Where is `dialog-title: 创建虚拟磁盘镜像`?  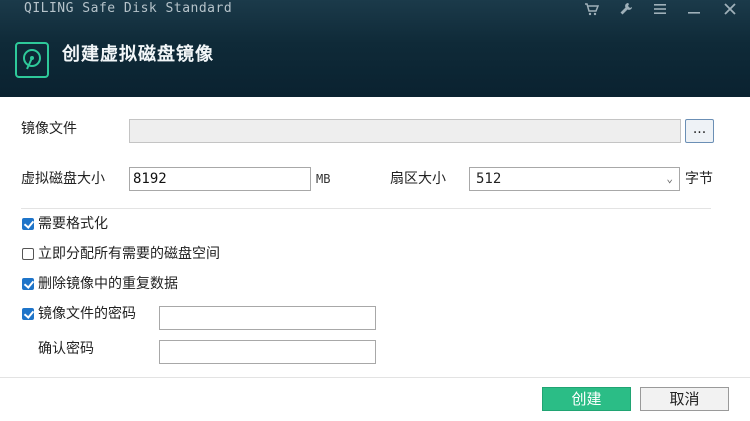 dialog-title: 创建虚拟磁盘镜像 is located at coordinates (138, 54).